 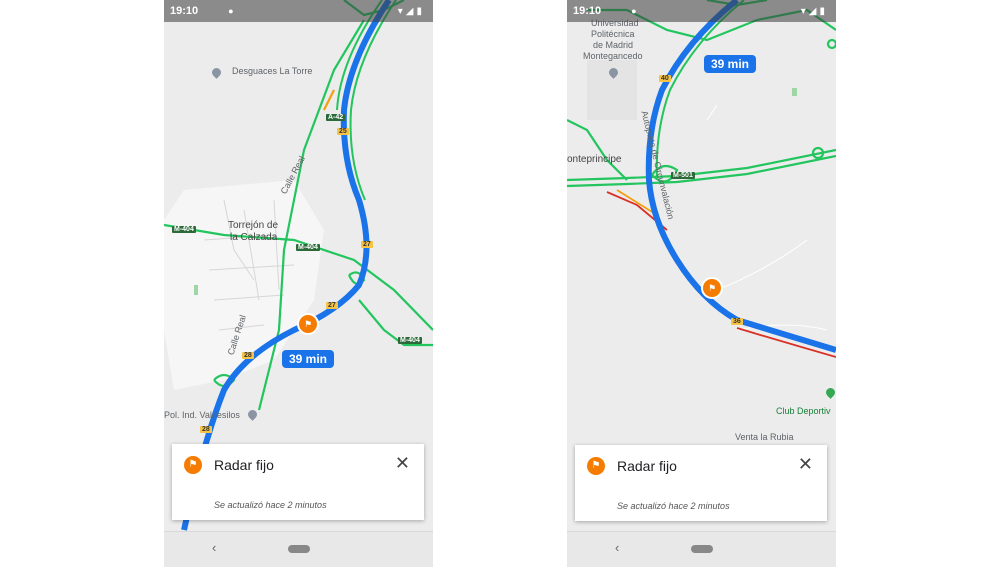 I want to click on road-badge: 36, so click(x=737, y=321).